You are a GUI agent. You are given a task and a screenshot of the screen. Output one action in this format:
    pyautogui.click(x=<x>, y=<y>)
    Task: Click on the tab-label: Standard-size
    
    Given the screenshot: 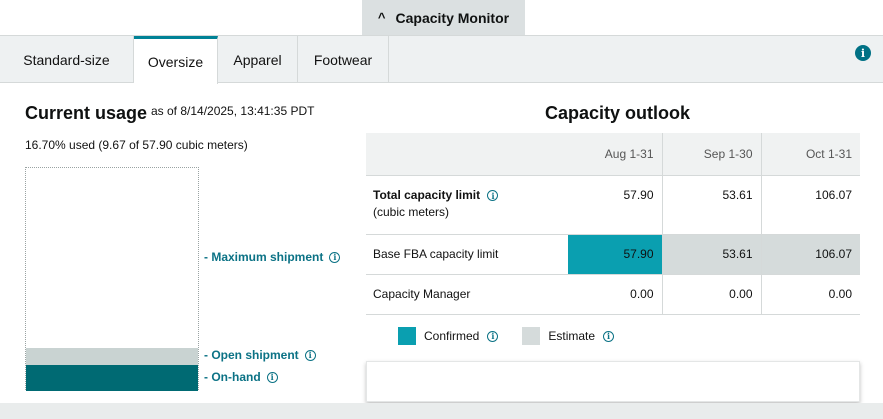 What is the action you would take?
    pyautogui.click(x=66, y=59)
    